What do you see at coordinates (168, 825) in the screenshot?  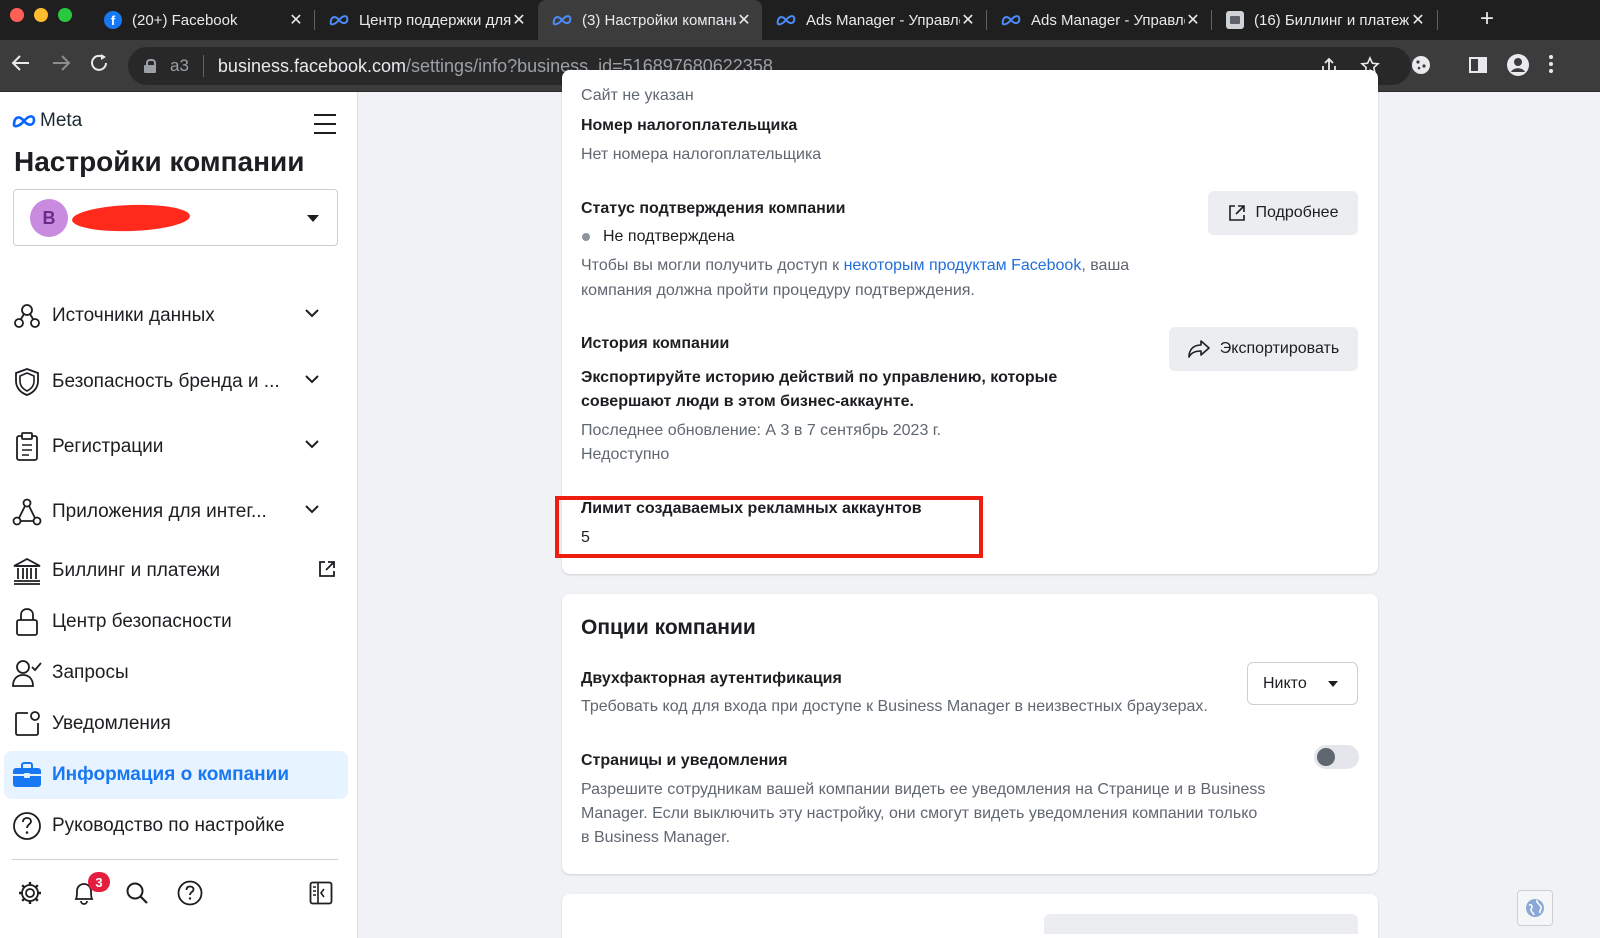 I see `sidebar-item-label: Руководство по настройке` at bounding box center [168, 825].